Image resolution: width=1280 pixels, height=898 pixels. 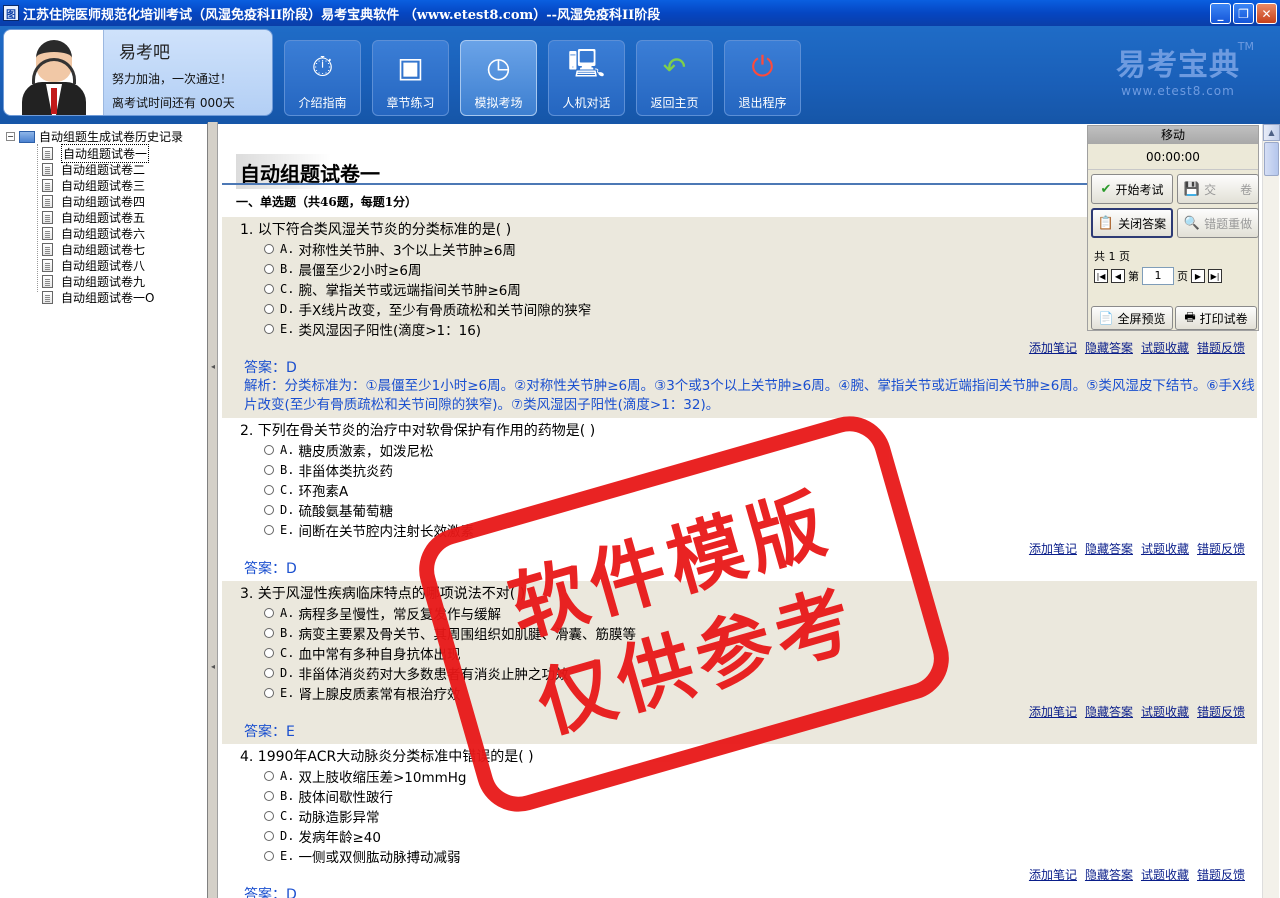 I want to click on scroll-up-icon: ▲, so click(x=1271, y=132).